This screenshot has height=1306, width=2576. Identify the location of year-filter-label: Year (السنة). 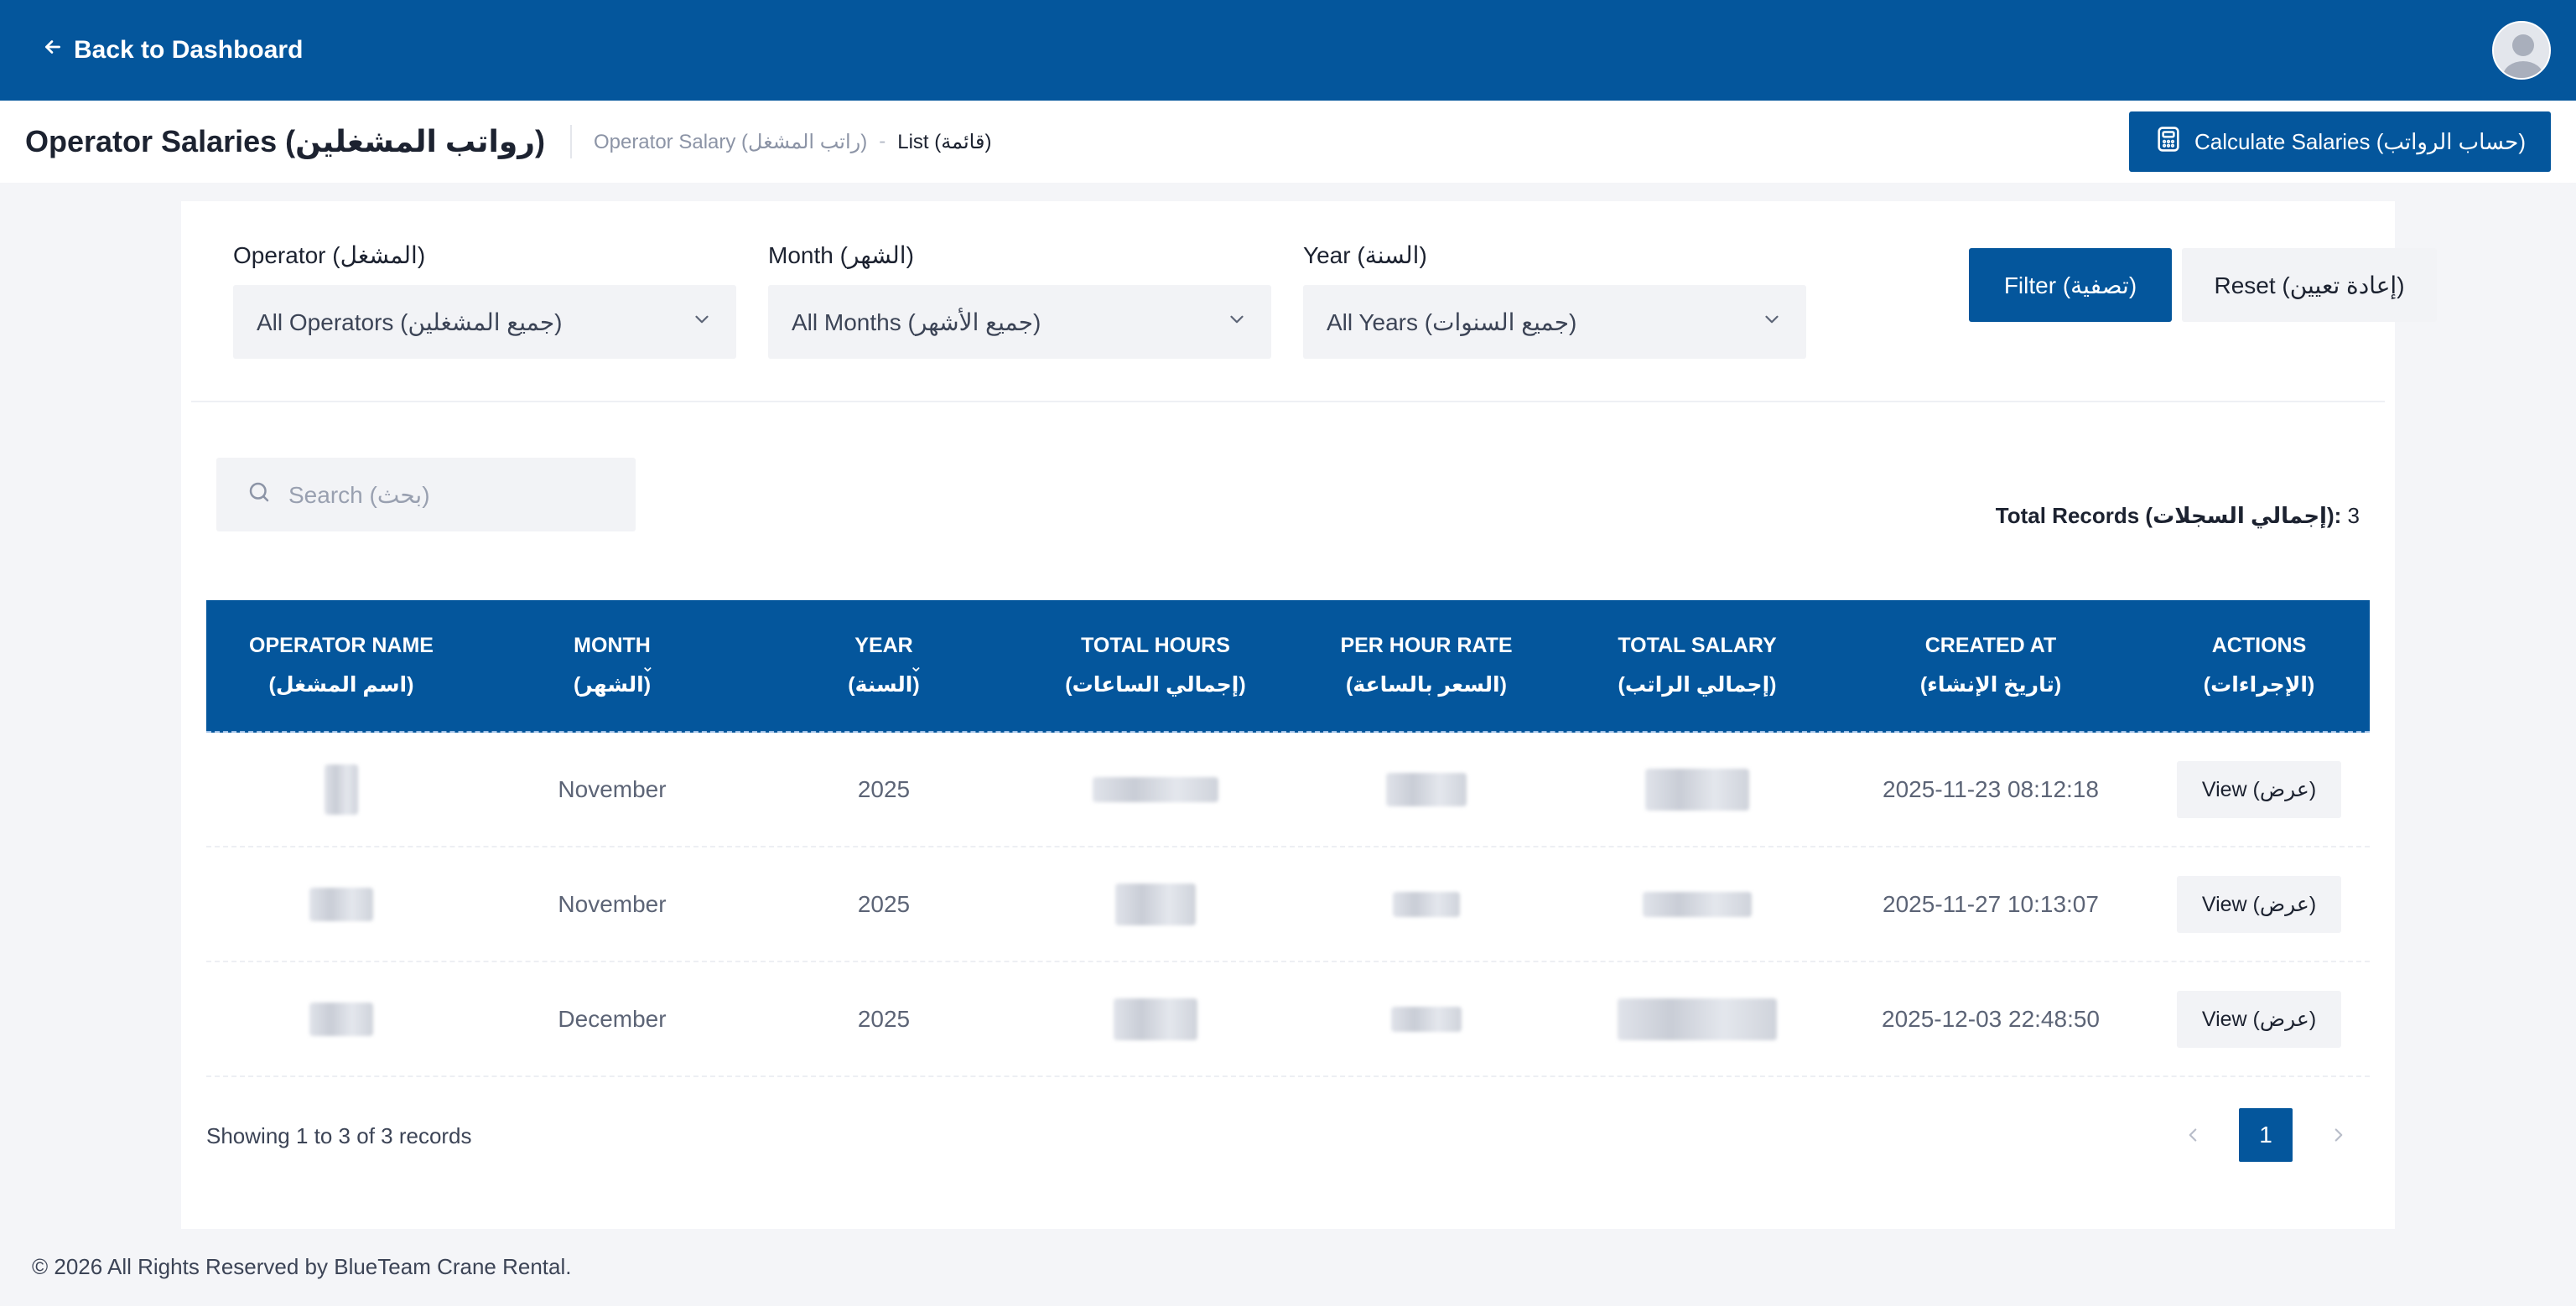
(1365, 255).